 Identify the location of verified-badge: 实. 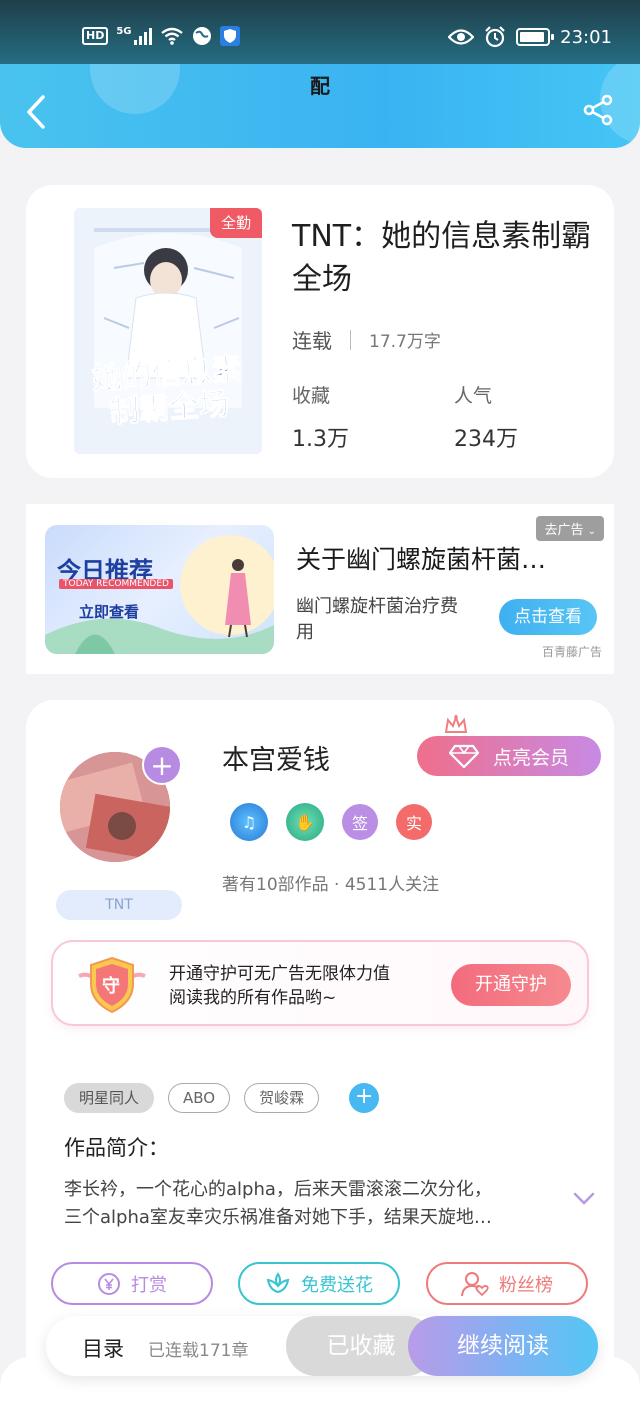
(414, 822).